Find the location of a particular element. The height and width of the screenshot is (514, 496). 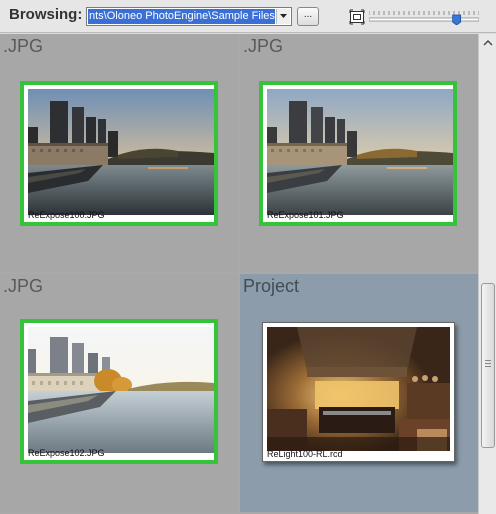

chevron-up-icon is located at coordinates (488, 43).